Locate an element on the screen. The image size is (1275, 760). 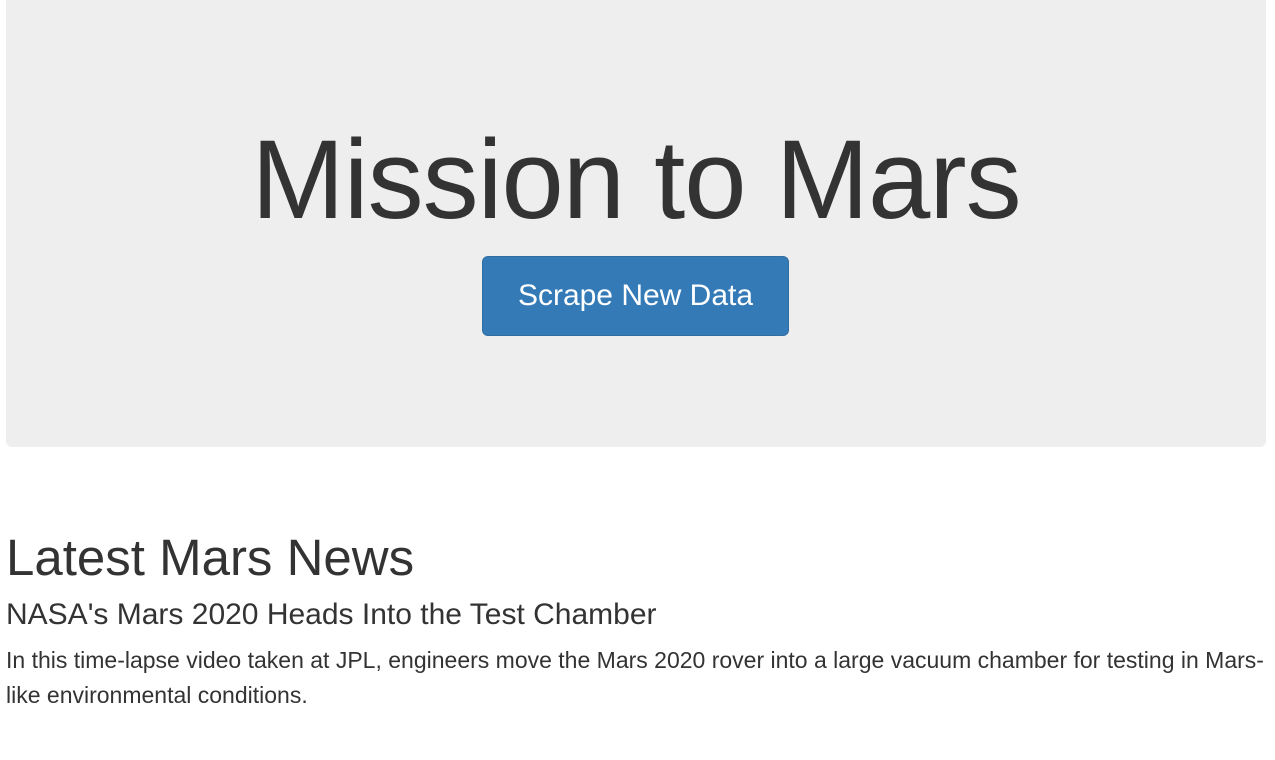
latest-news-heading: Latest Mars News is located at coordinates (210, 557).